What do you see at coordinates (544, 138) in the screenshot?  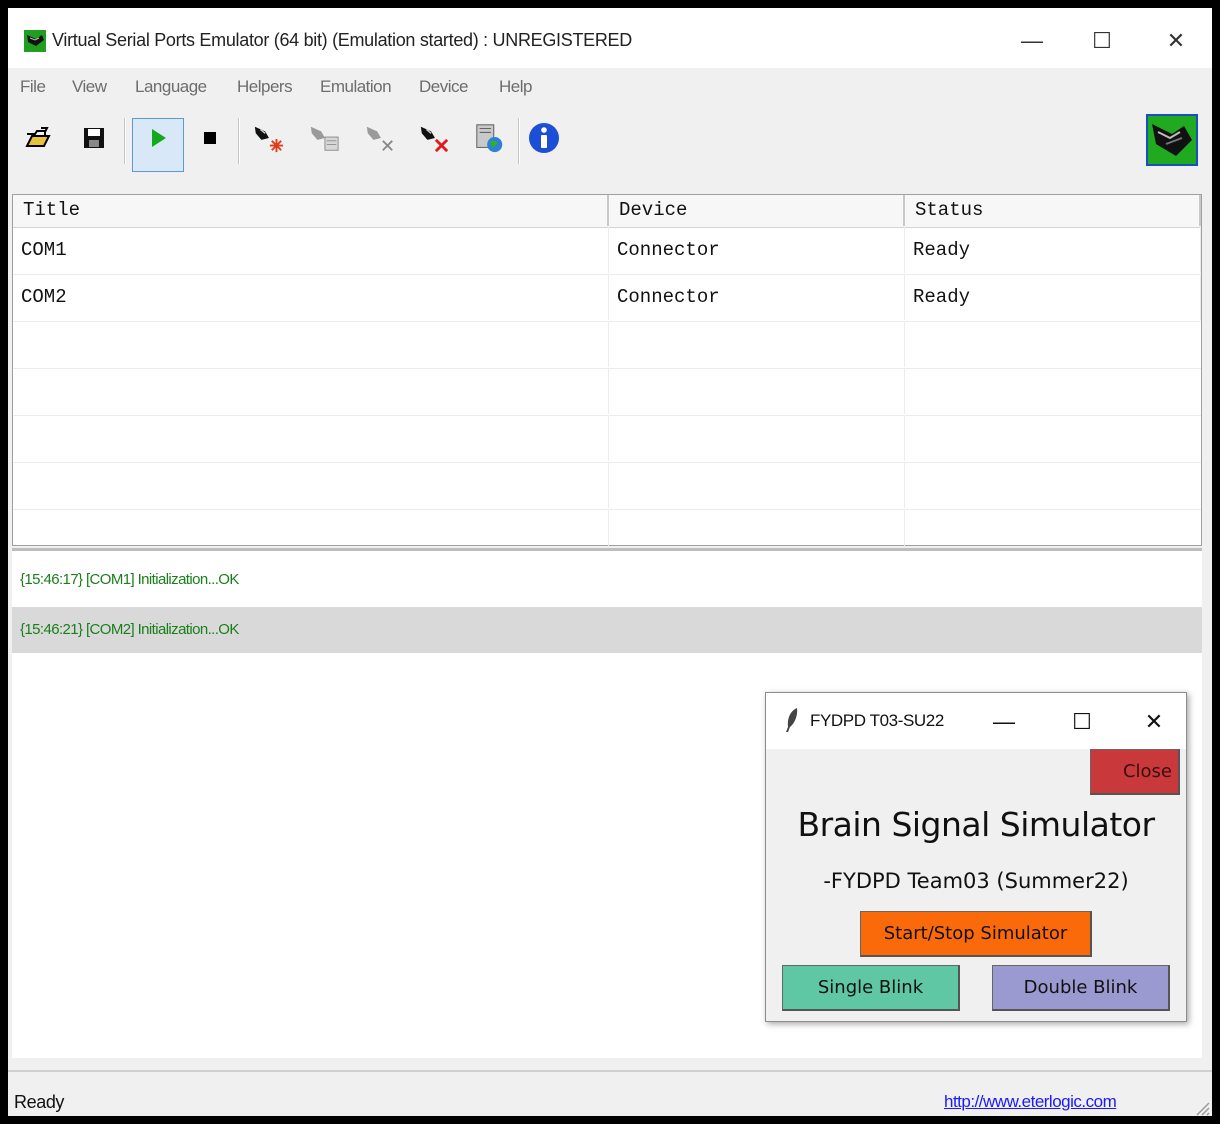 I see `info-icon` at bounding box center [544, 138].